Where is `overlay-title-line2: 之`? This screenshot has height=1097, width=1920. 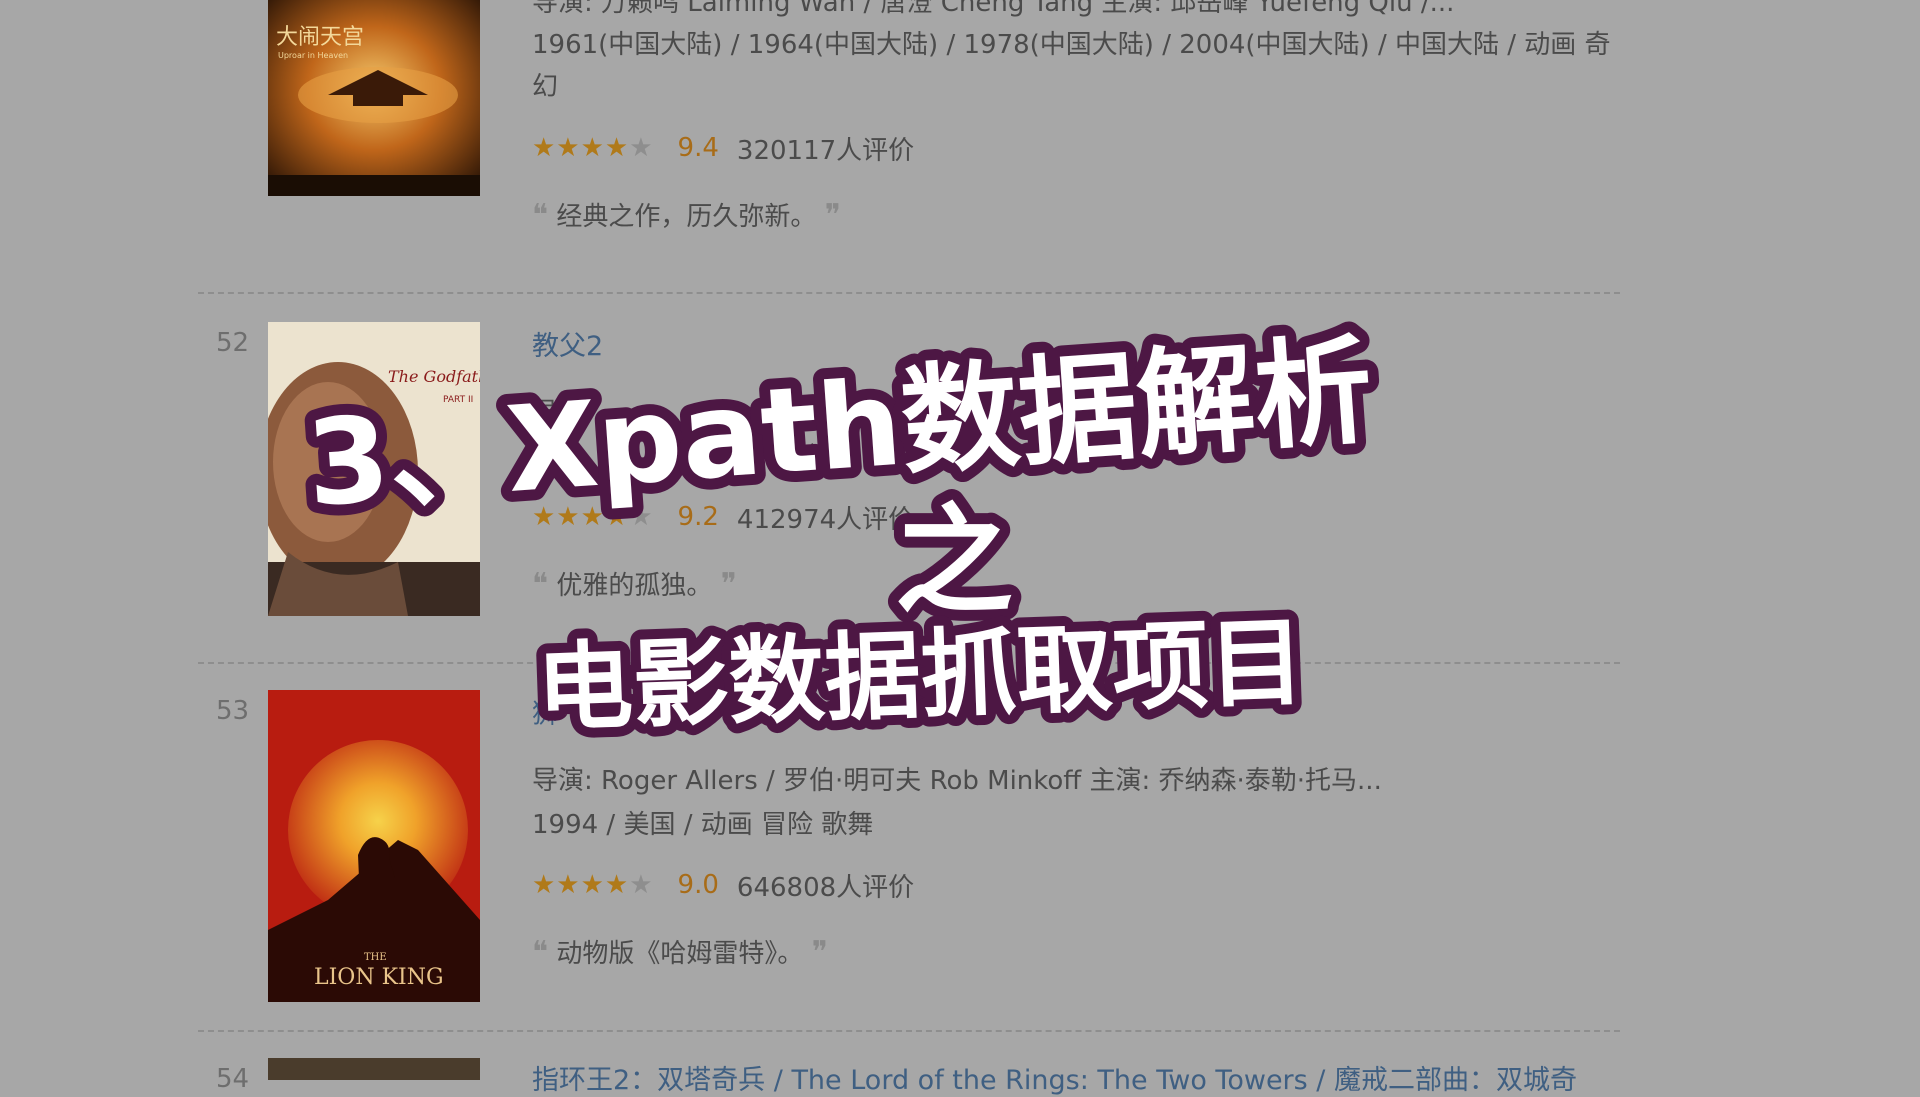
overlay-title-line2: 之 is located at coordinates (954, 561).